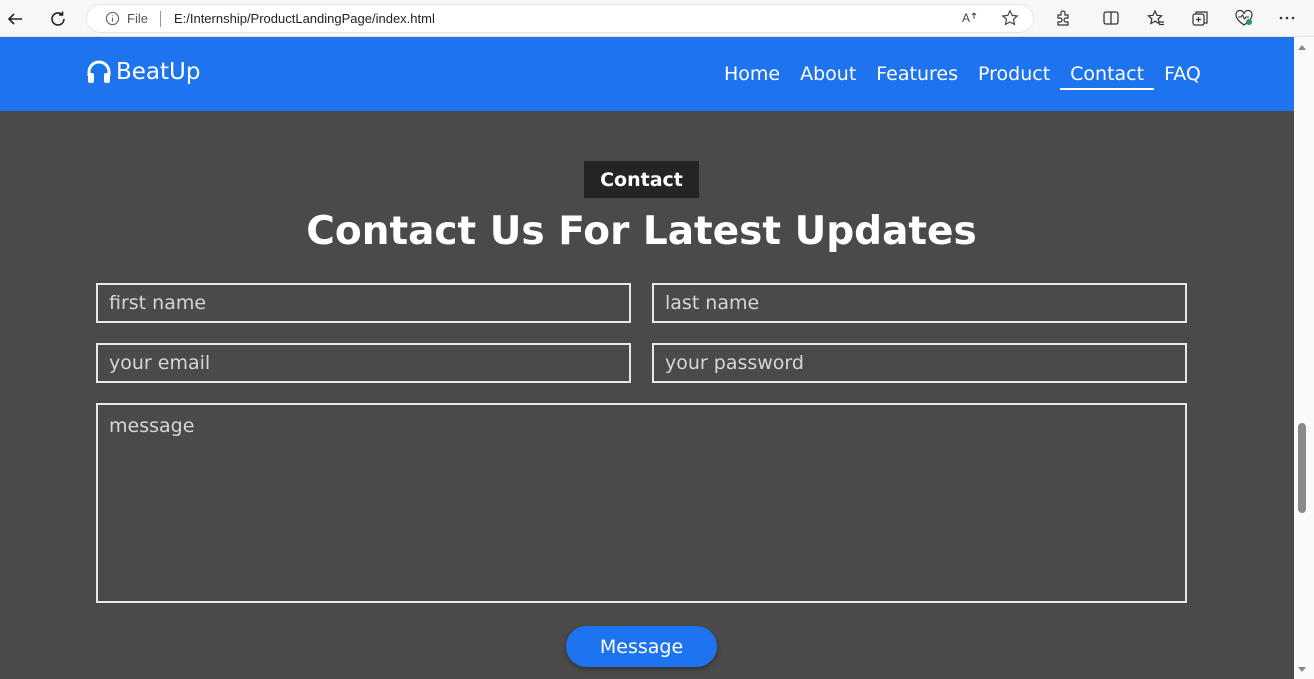  I want to click on nav-link-contact: Contact, so click(1107, 75).